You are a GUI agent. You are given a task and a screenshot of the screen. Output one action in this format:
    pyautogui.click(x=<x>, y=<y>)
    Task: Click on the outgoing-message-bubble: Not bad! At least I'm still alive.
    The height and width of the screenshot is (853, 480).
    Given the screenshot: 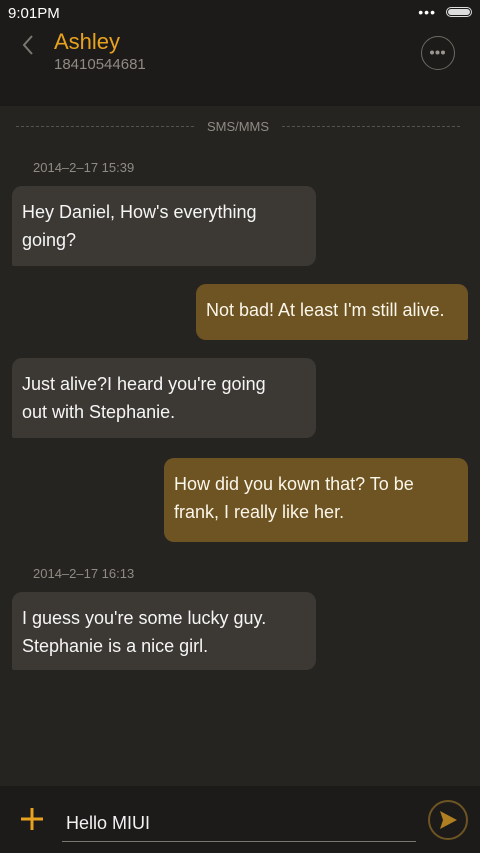 What is the action you would take?
    pyautogui.click(x=332, y=312)
    